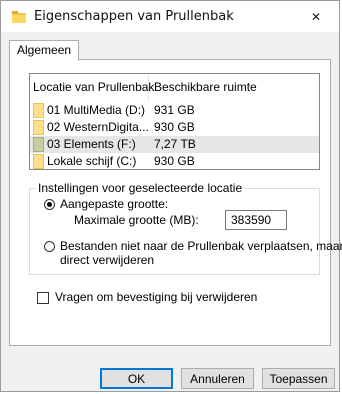 The image size is (342, 394). Describe the element at coordinates (114, 204) in the screenshot. I see `custom-size-label: Aangepaste grootte:` at that location.